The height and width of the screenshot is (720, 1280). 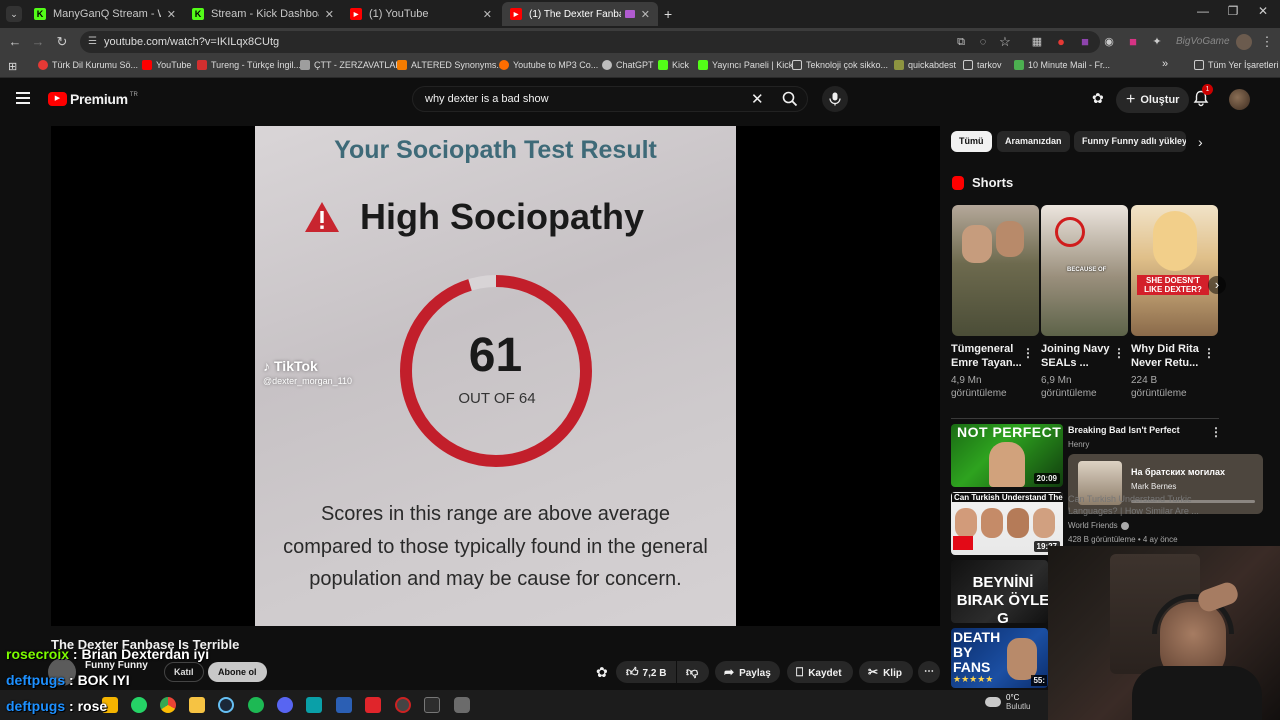 What do you see at coordinates (1244, 42) in the screenshot?
I see `profile-avatar` at bounding box center [1244, 42].